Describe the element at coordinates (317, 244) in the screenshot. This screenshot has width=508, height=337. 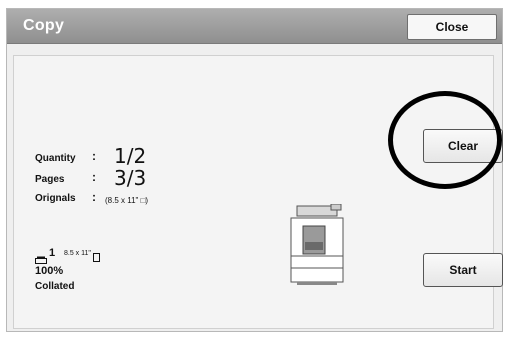
I see `copier-machine-icon` at that location.